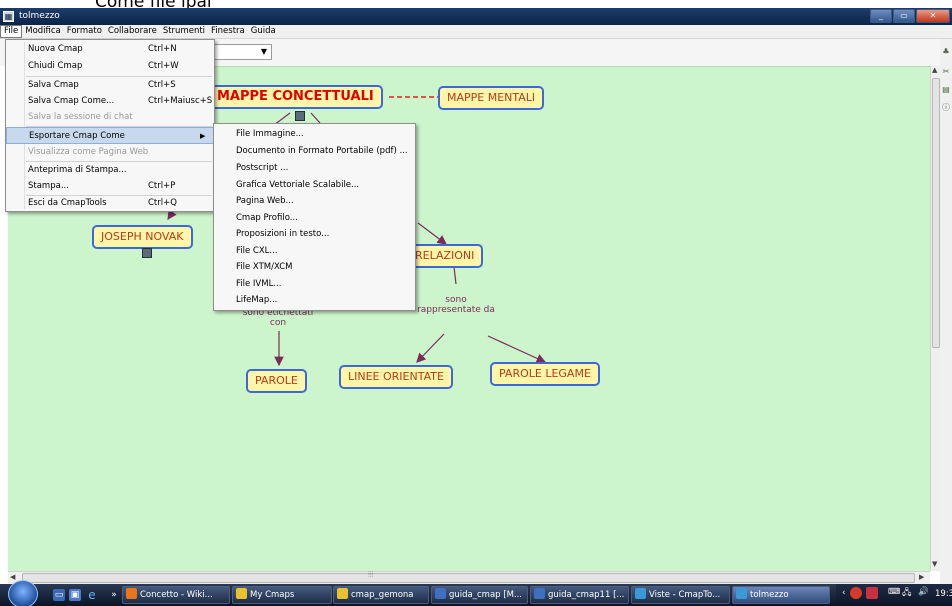  Describe the element at coordinates (55, 49) in the screenshot. I see `menu-item-label: Nuova Cmap` at that location.